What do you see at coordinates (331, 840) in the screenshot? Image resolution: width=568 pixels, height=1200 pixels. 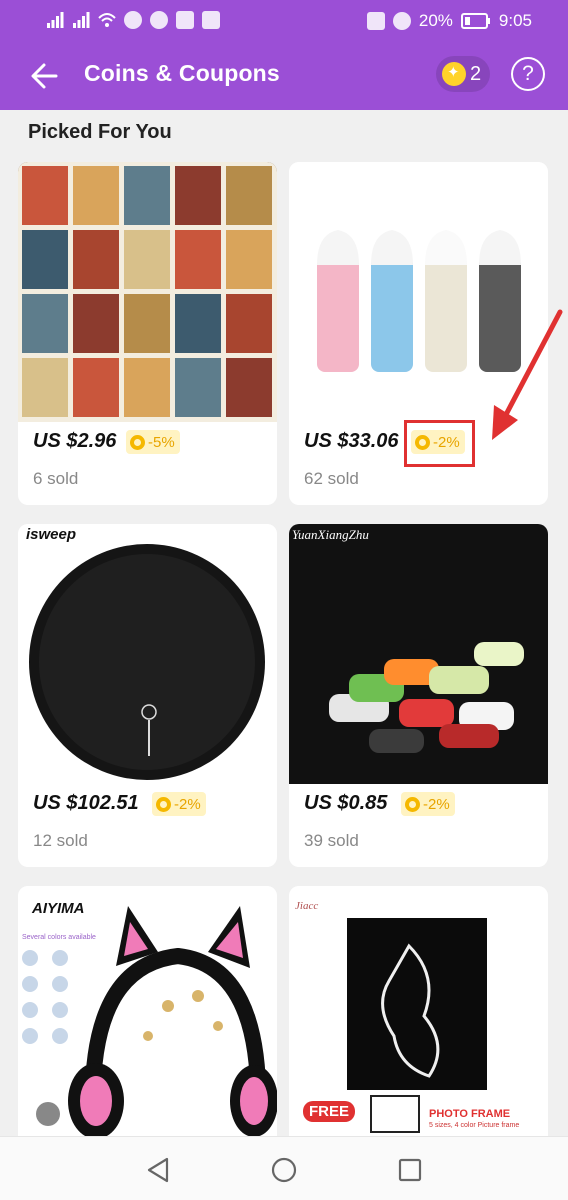 I see `sold-count: 39 sold` at bounding box center [331, 840].